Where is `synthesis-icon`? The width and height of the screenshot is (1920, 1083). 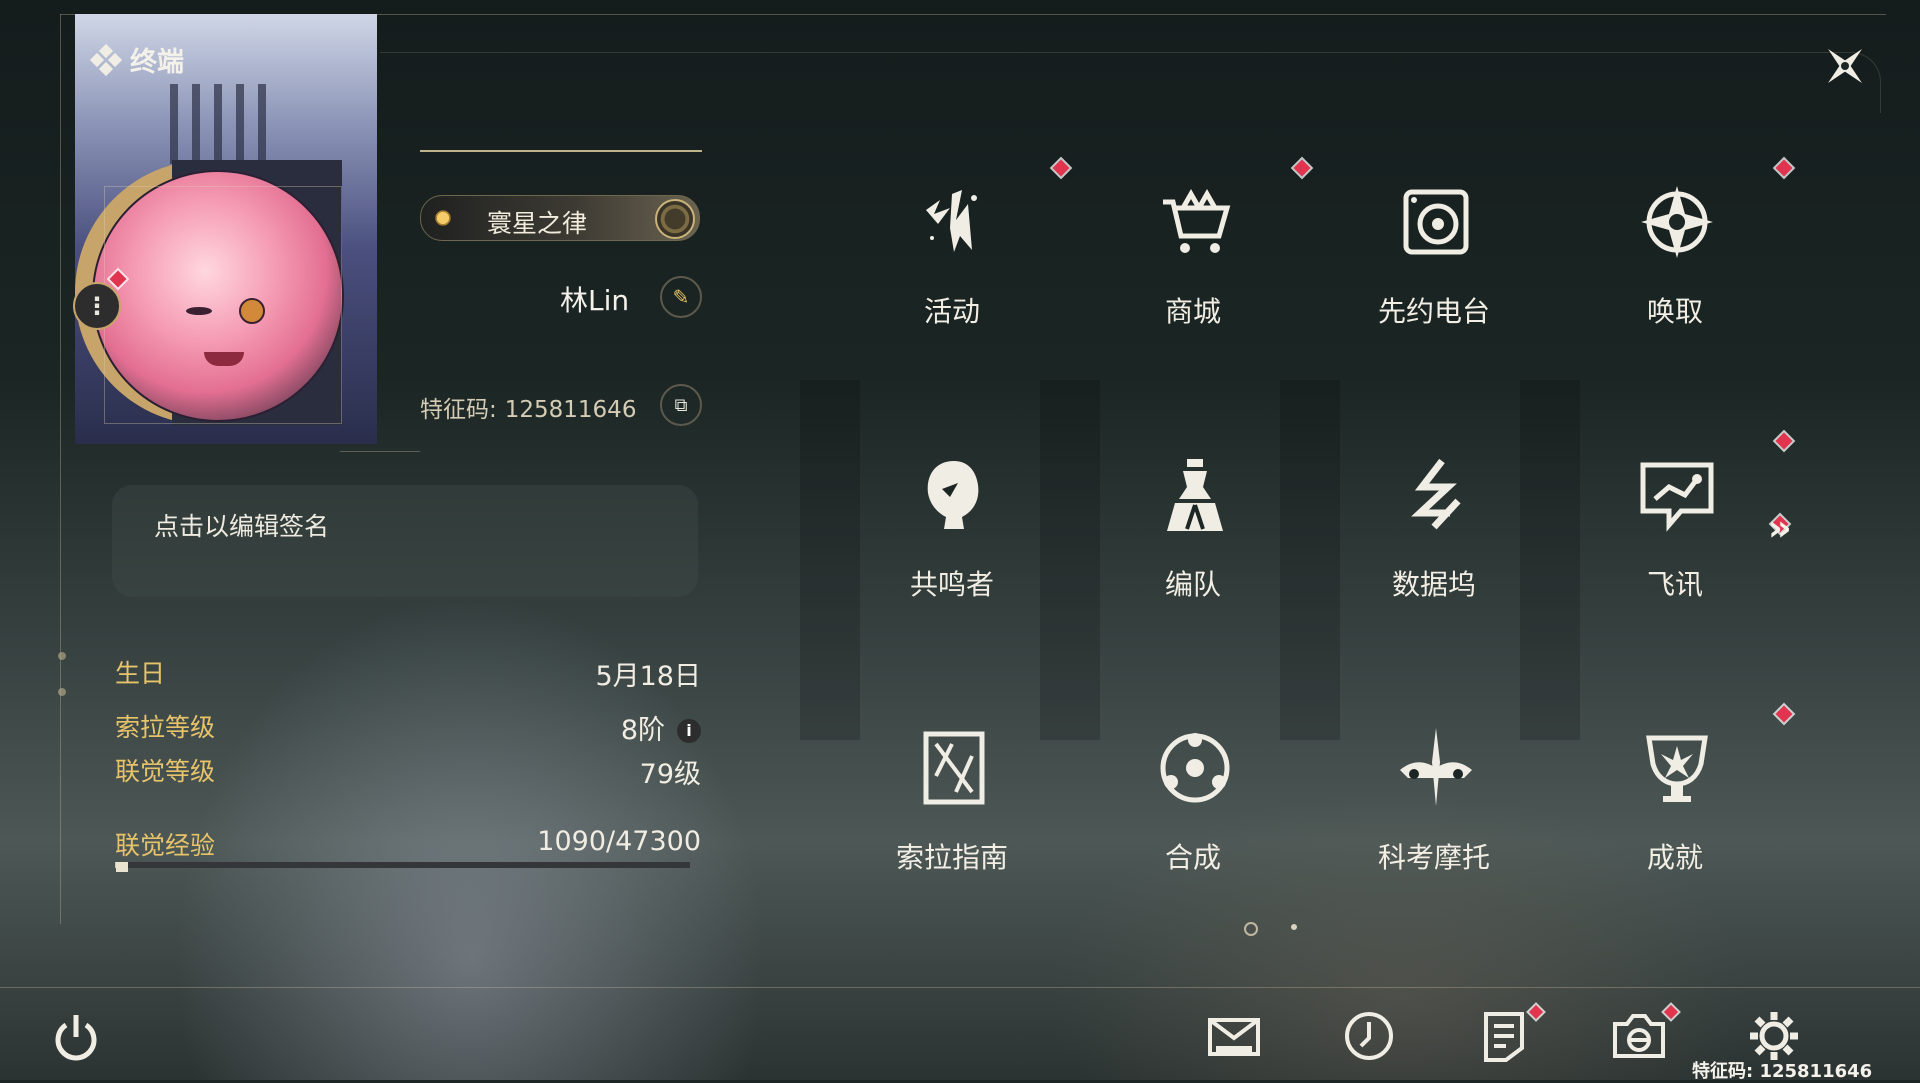
synthesis-icon is located at coordinates (1195, 768).